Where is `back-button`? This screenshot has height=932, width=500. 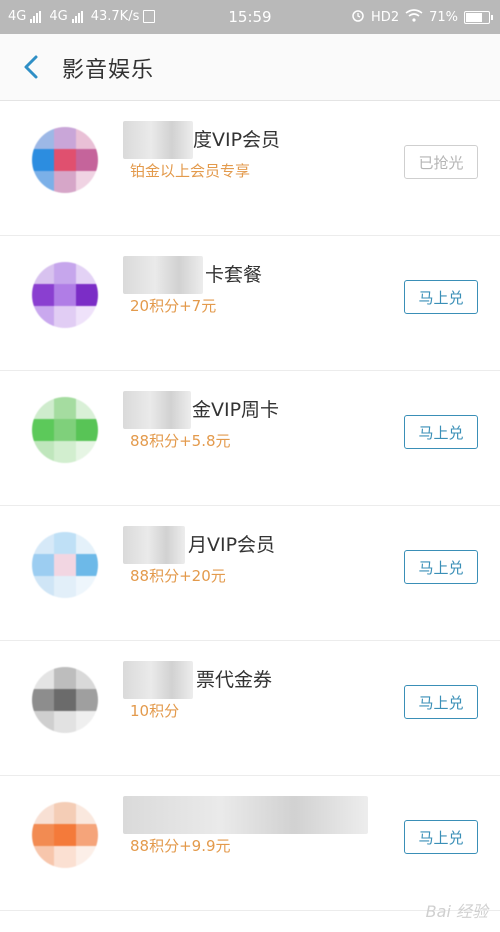
back-button is located at coordinates (32, 67).